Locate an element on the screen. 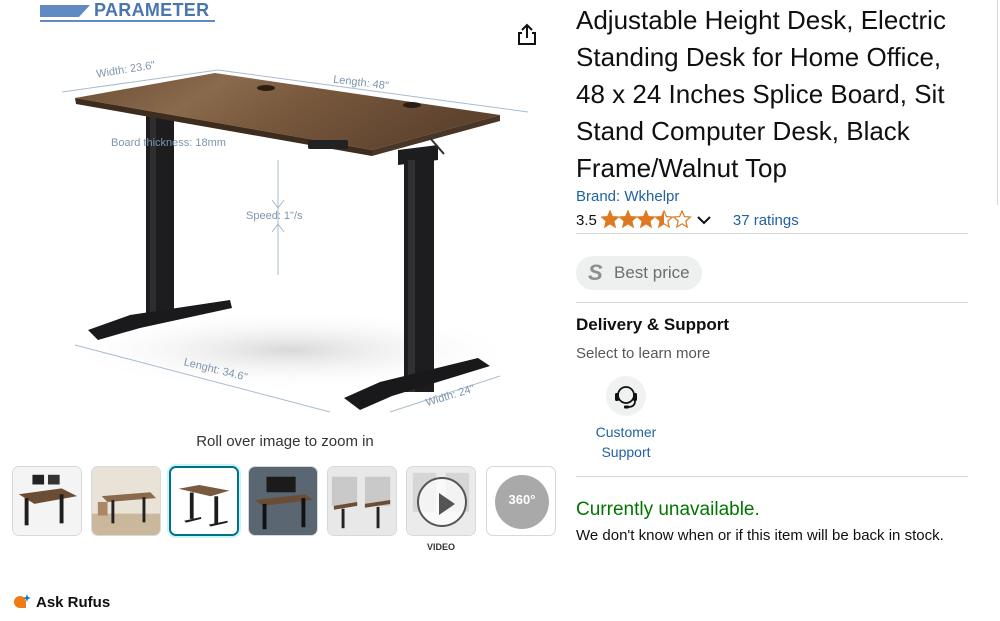  headset-icon is located at coordinates (626, 396).